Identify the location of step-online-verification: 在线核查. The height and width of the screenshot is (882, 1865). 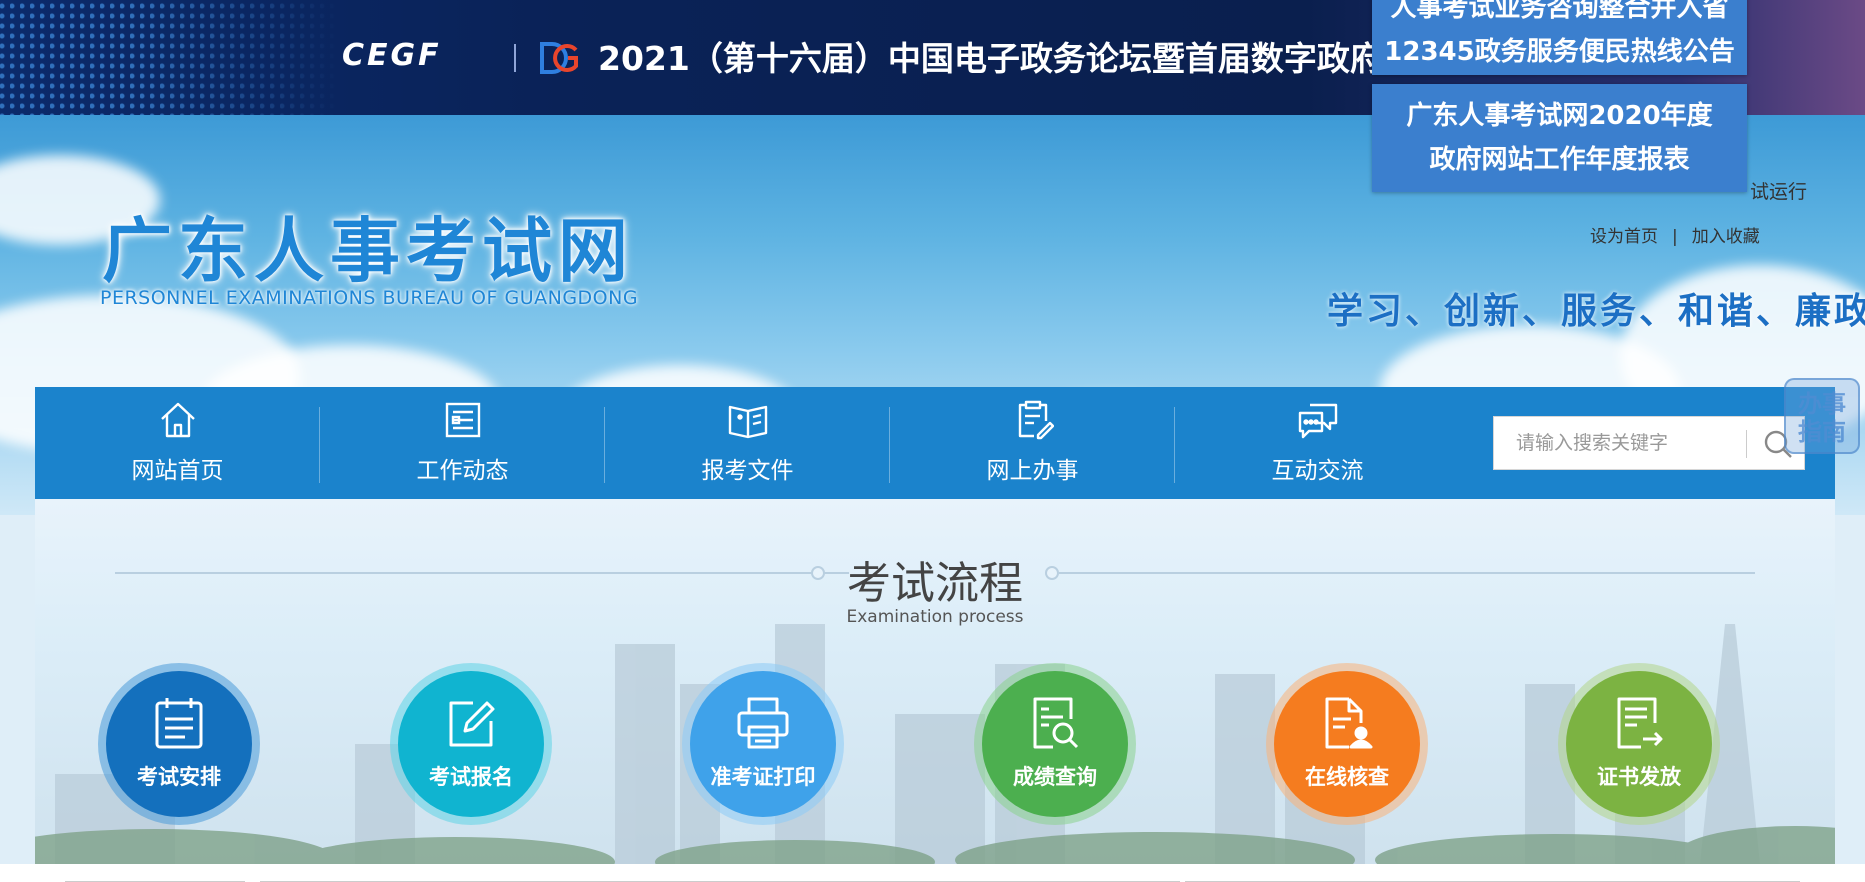
(1347, 744).